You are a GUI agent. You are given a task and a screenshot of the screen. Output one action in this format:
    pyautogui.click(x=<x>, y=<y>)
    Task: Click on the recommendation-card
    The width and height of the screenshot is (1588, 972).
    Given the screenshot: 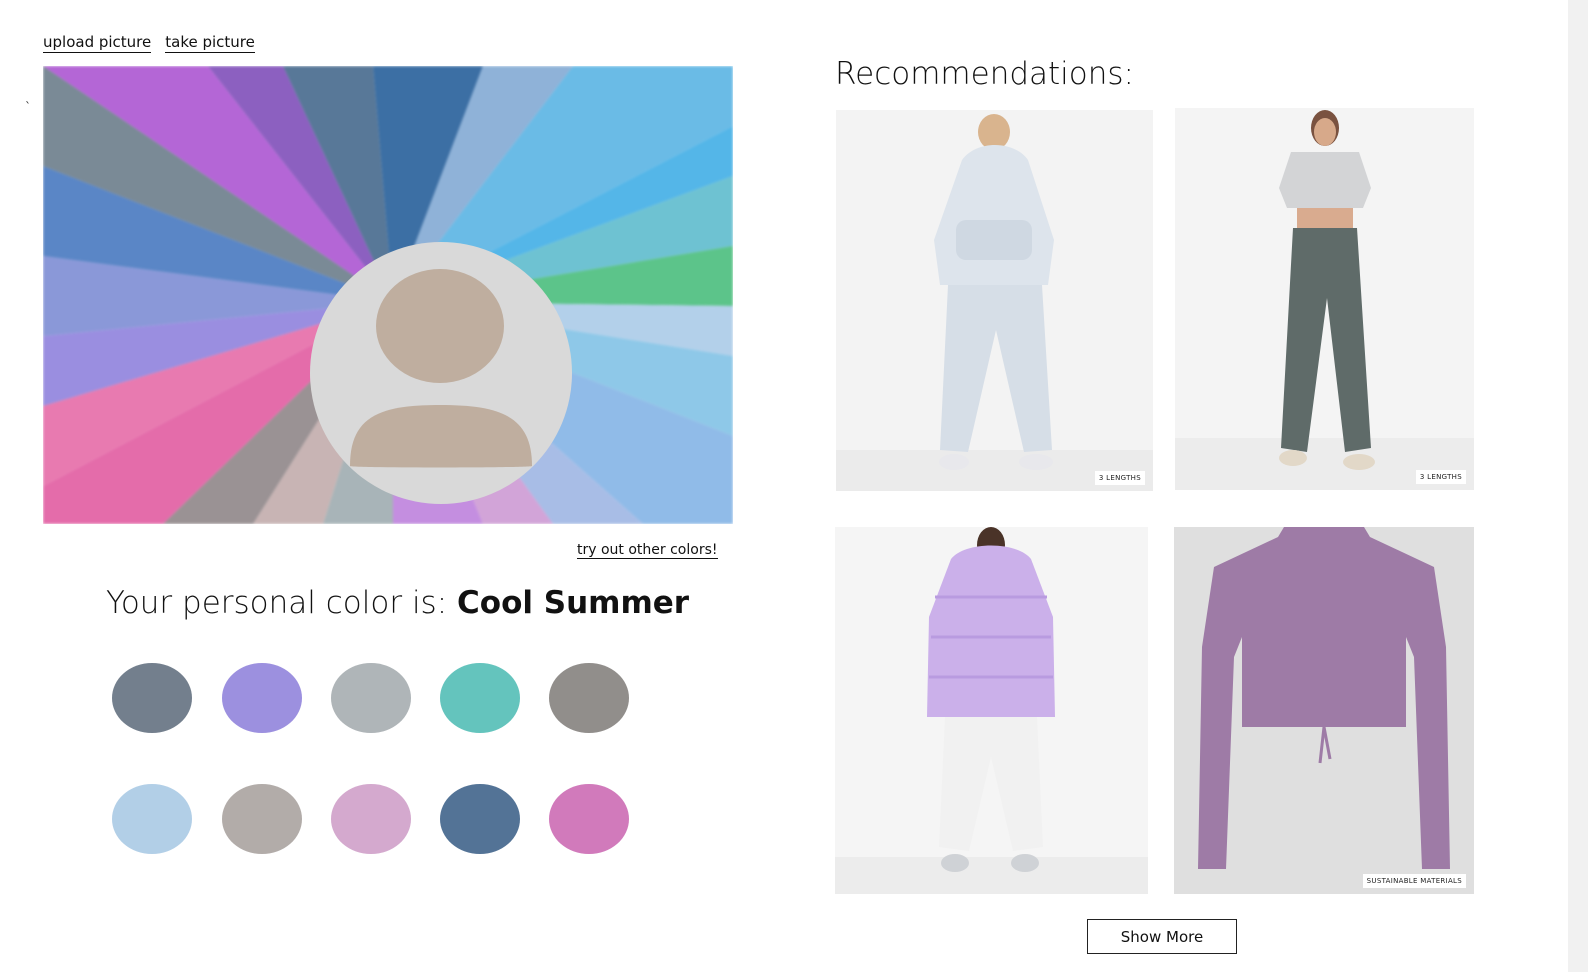 What is the action you would take?
    pyautogui.click(x=991, y=710)
    